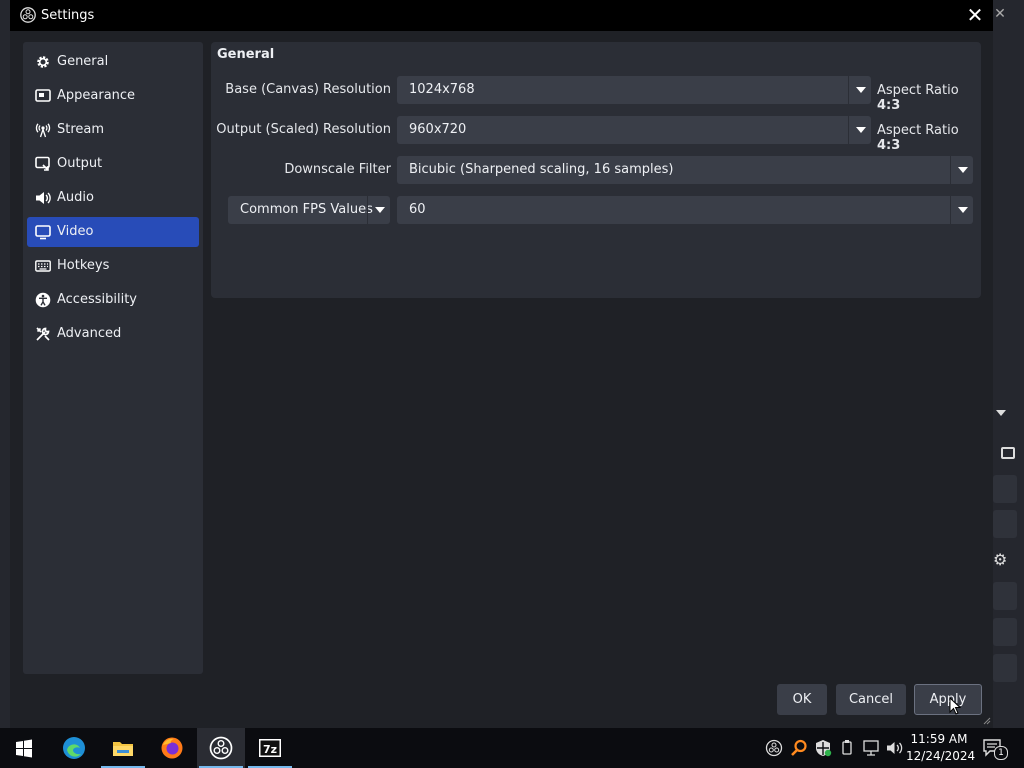  I want to click on volume-icon, so click(895, 748).